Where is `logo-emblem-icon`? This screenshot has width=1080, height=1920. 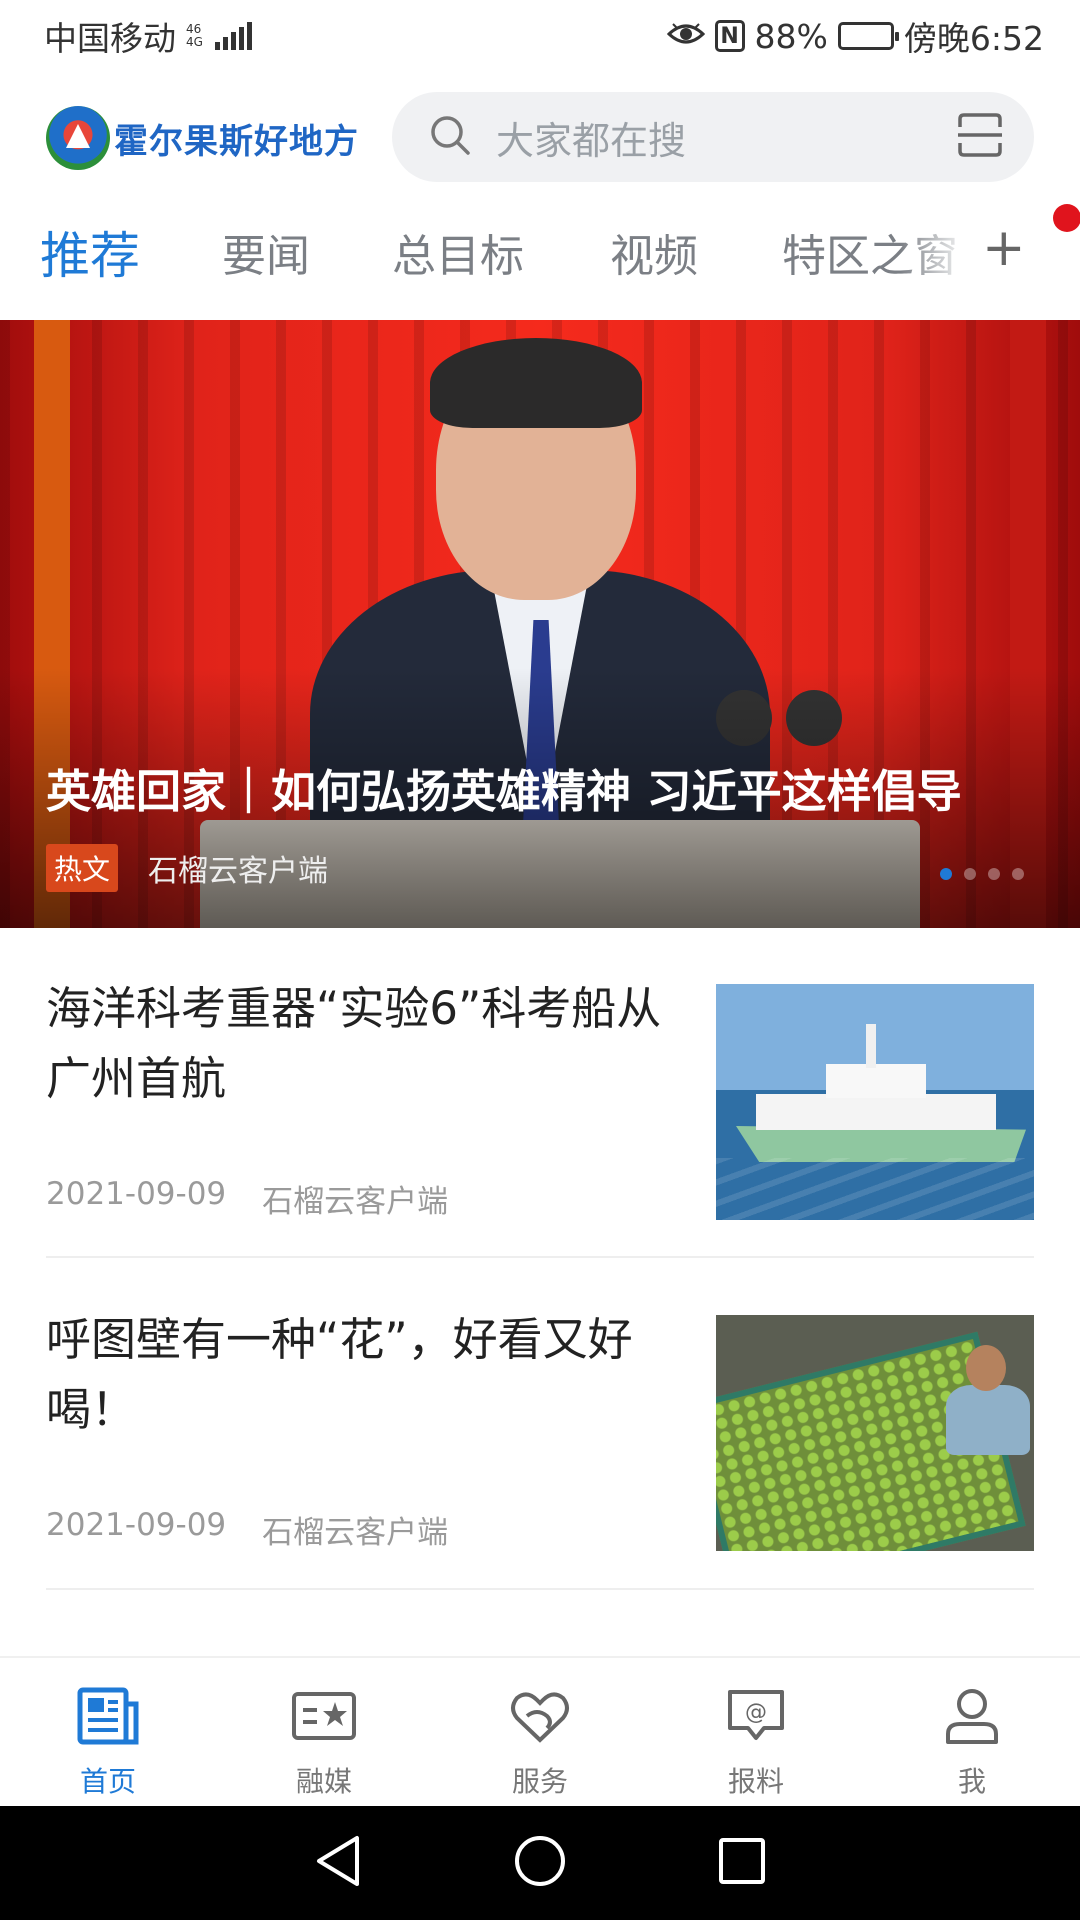
logo-emblem-icon is located at coordinates (78, 138).